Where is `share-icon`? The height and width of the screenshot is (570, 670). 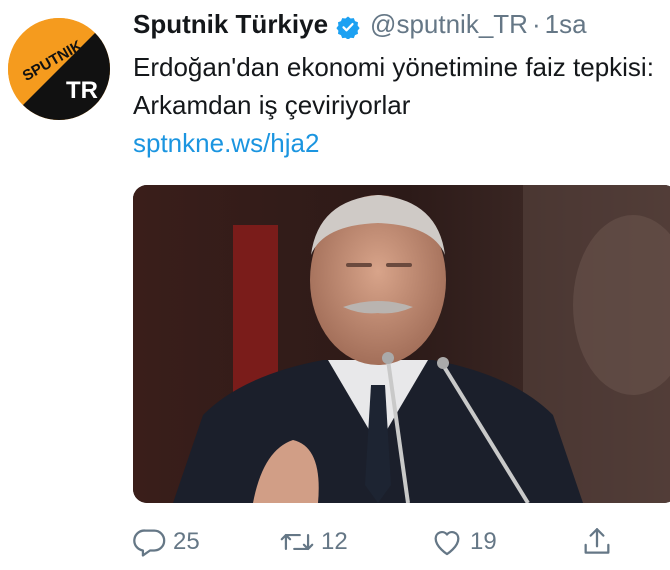
share-icon is located at coordinates (597, 542).